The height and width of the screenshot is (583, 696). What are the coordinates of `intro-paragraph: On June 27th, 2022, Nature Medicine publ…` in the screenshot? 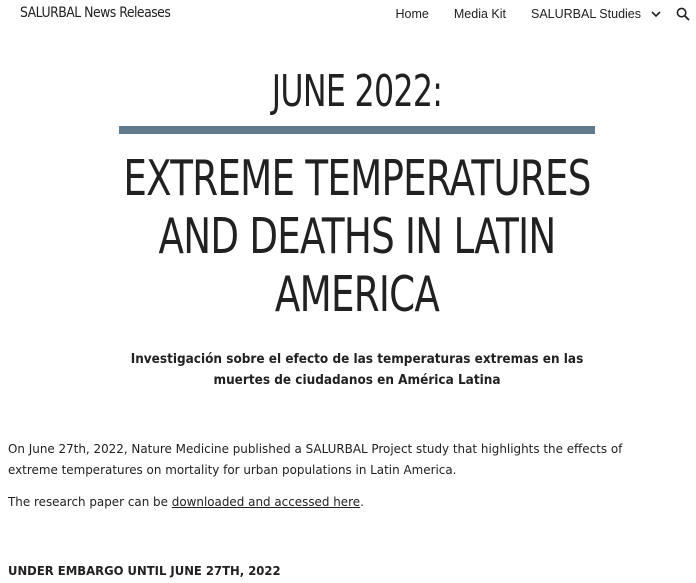 It's located at (315, 459).